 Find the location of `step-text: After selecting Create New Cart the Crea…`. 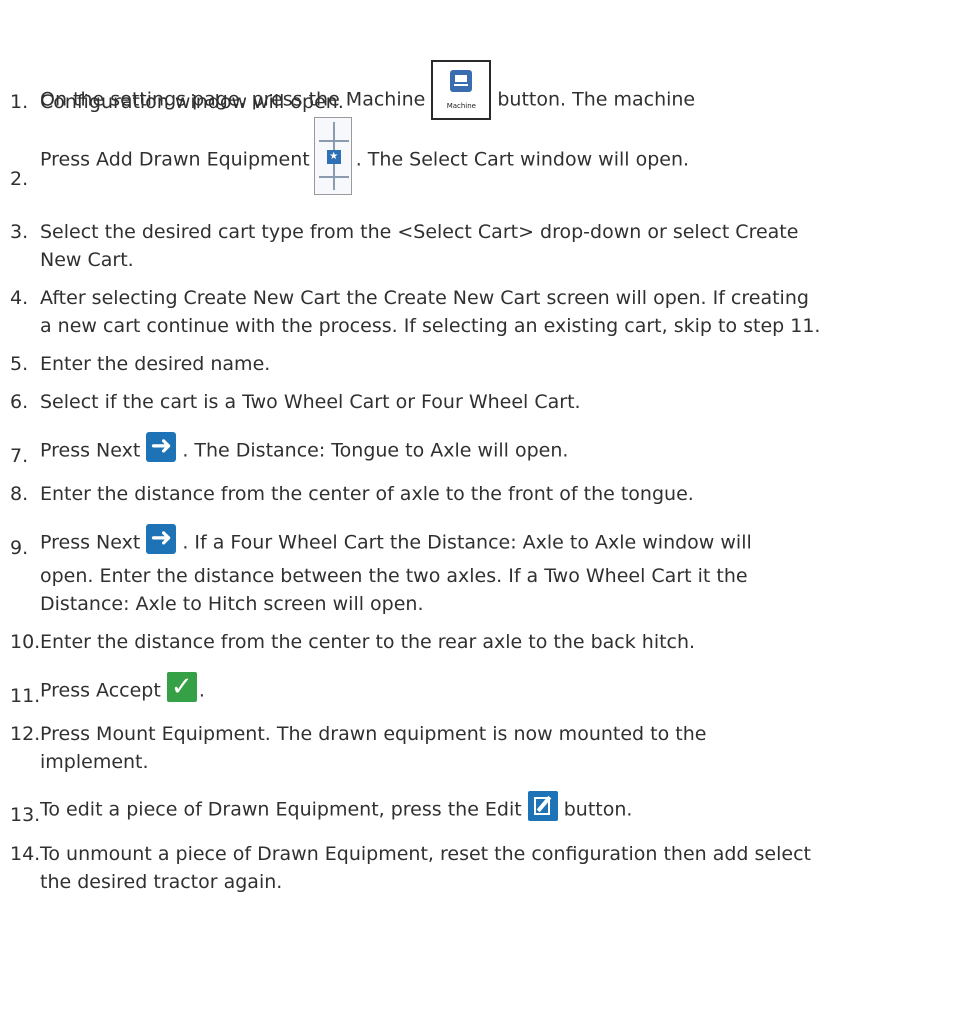

step-text: After selecting Create New Cart the Crea… is located at coordinates (424, 298).